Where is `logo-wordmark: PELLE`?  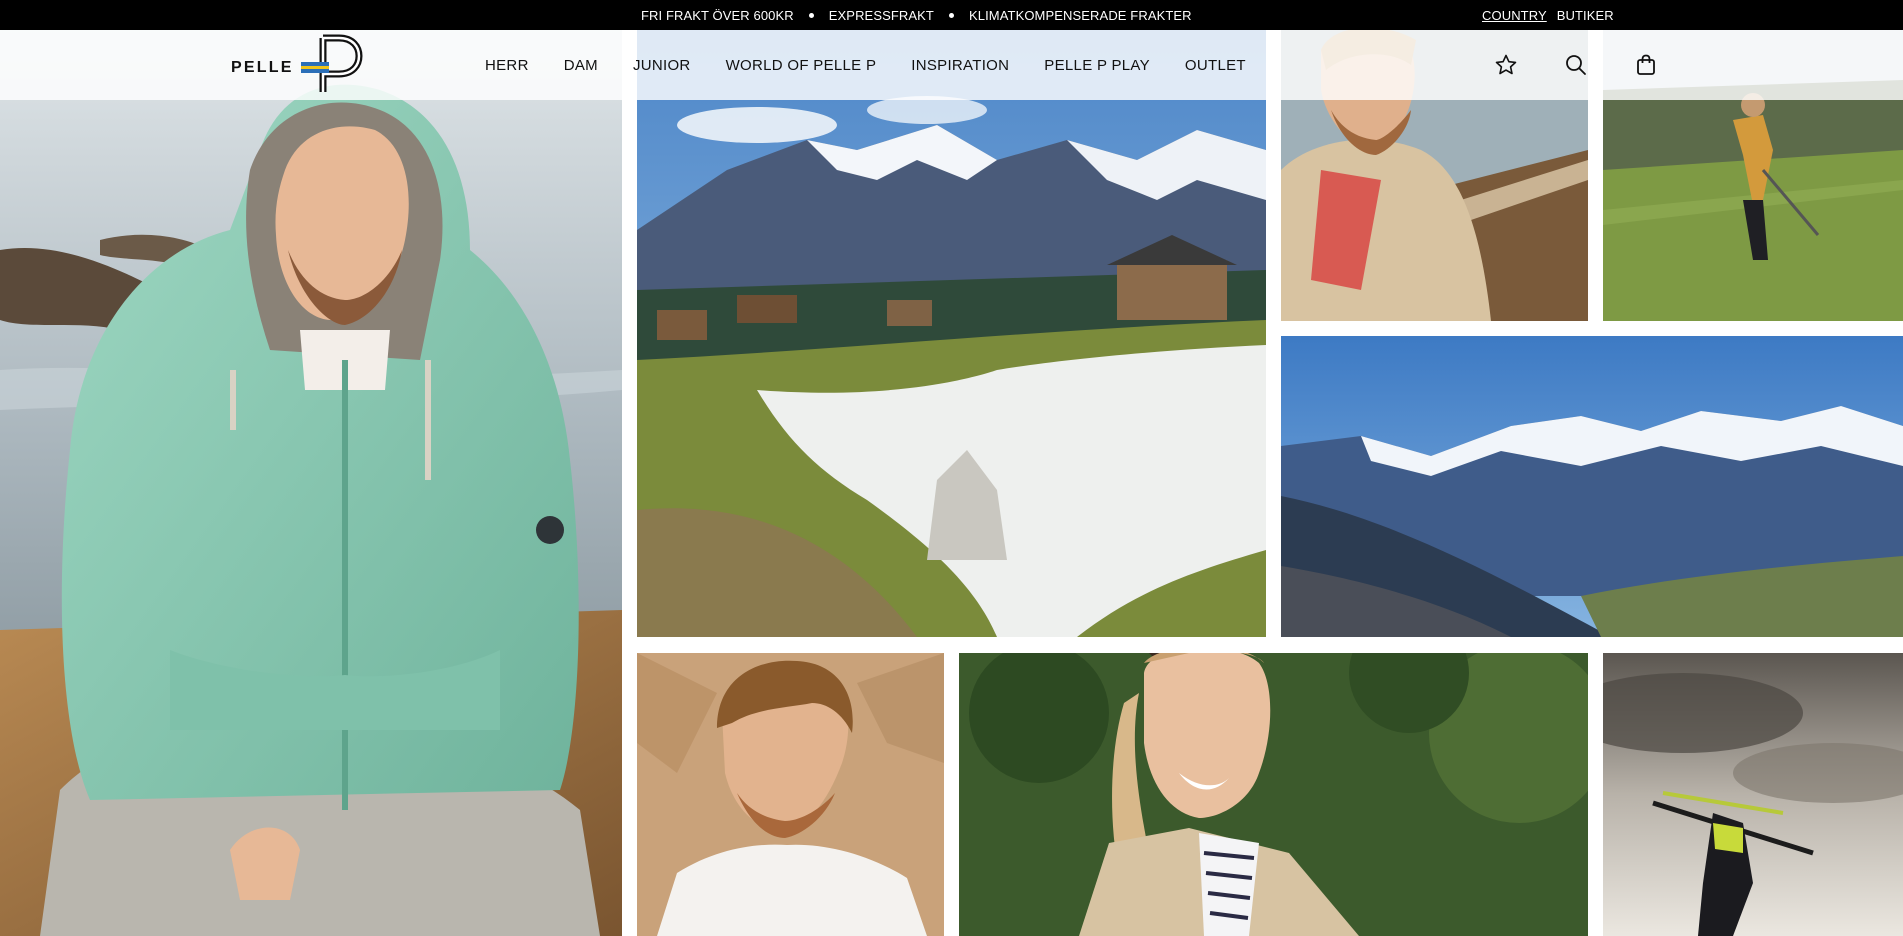 logo-wordmark: PELLE is located at coordinates (262, 67).